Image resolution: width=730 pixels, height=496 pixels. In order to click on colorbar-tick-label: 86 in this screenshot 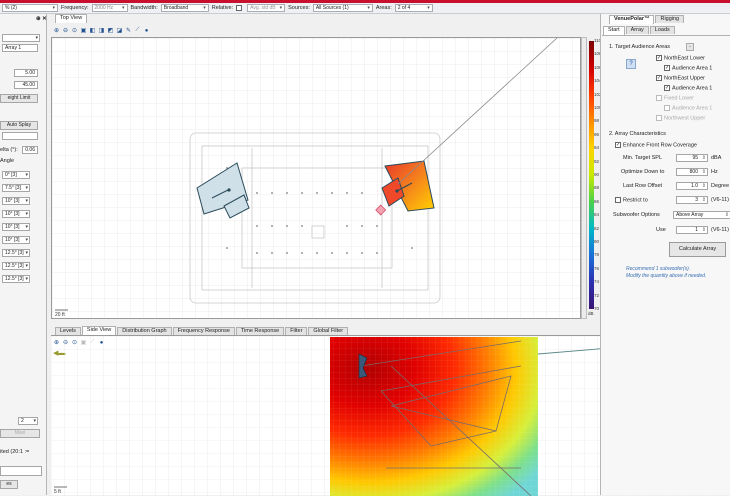, I will do `click(597, 201)`.